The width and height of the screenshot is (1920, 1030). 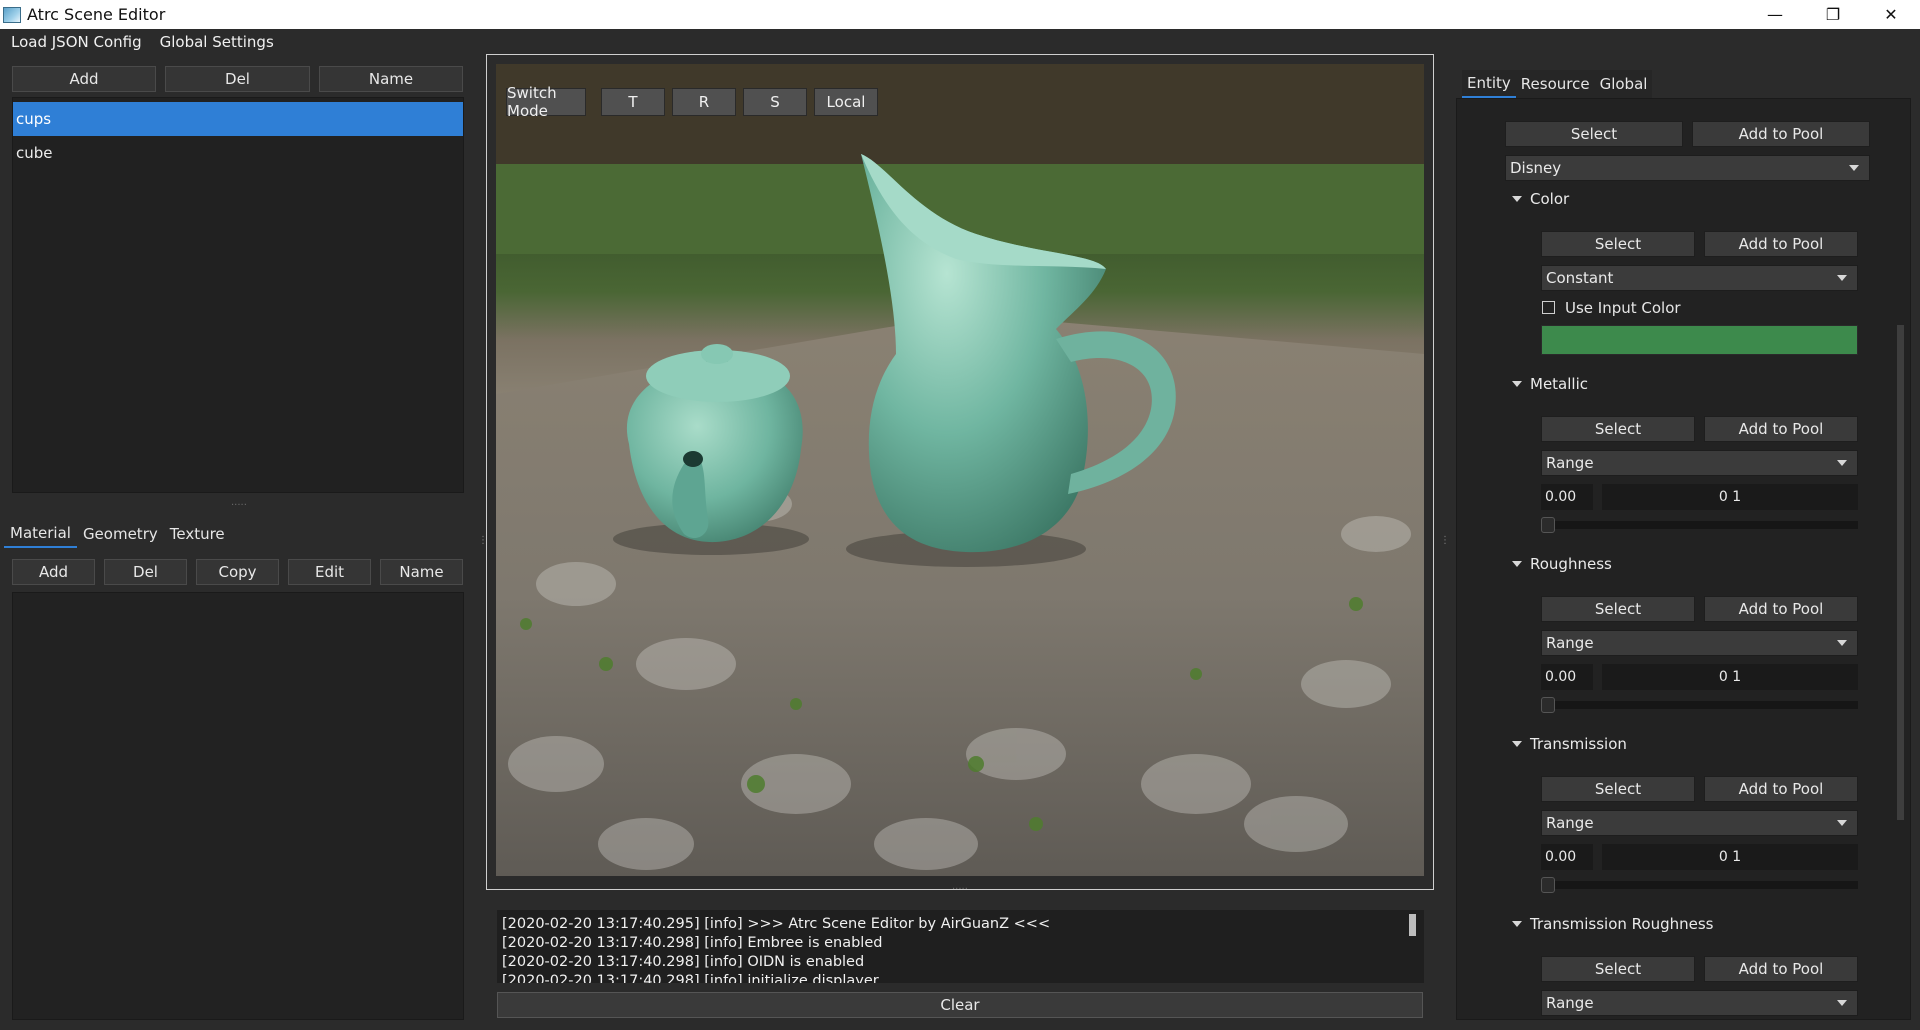 I want to click on transmission-roughness-mode-value: Range, so click(x=1570, y=1003).